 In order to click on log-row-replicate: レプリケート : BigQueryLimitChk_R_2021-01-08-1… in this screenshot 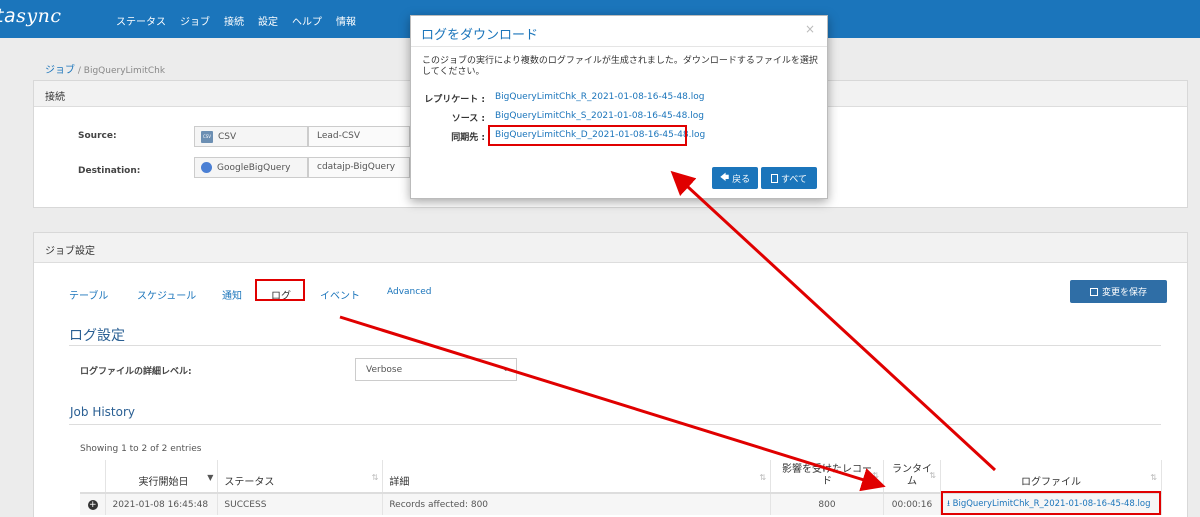, I will do `click(619, 98)`.